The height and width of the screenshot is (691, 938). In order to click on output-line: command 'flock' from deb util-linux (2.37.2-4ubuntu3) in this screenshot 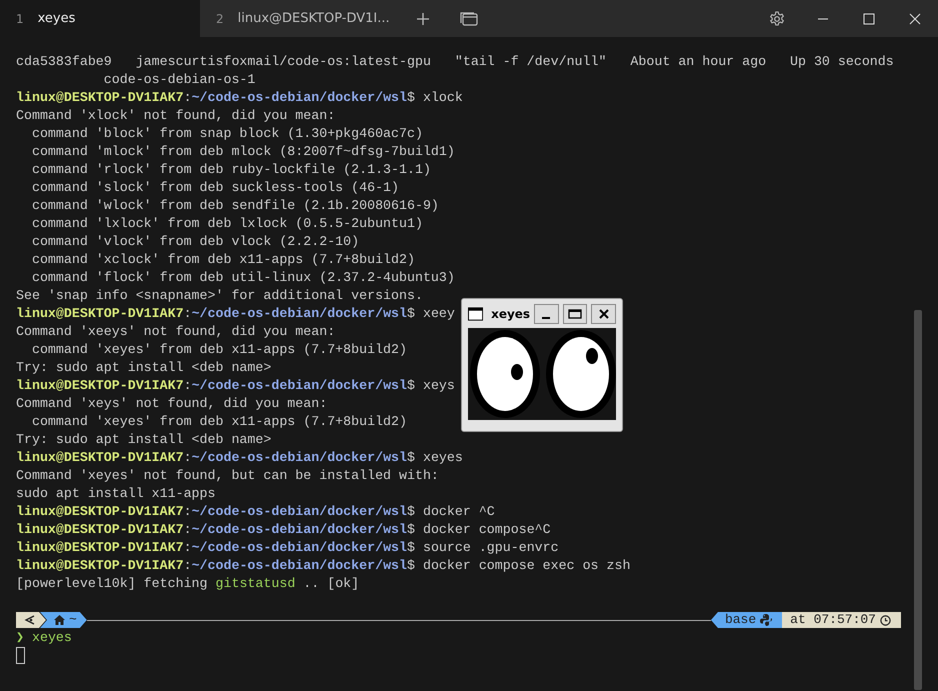, I will do `click(242, 278)`.